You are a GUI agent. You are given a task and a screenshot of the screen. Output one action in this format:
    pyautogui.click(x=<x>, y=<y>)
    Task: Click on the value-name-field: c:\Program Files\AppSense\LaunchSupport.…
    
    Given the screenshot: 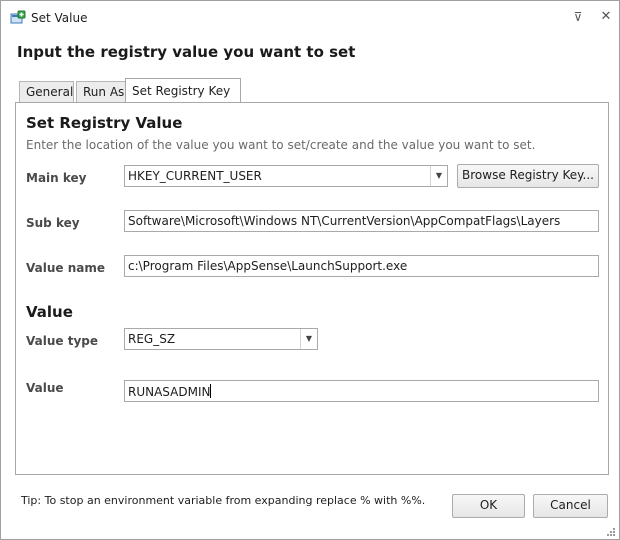 What is the action you would take?
    pyautogui.click(x=361, y=266)
    